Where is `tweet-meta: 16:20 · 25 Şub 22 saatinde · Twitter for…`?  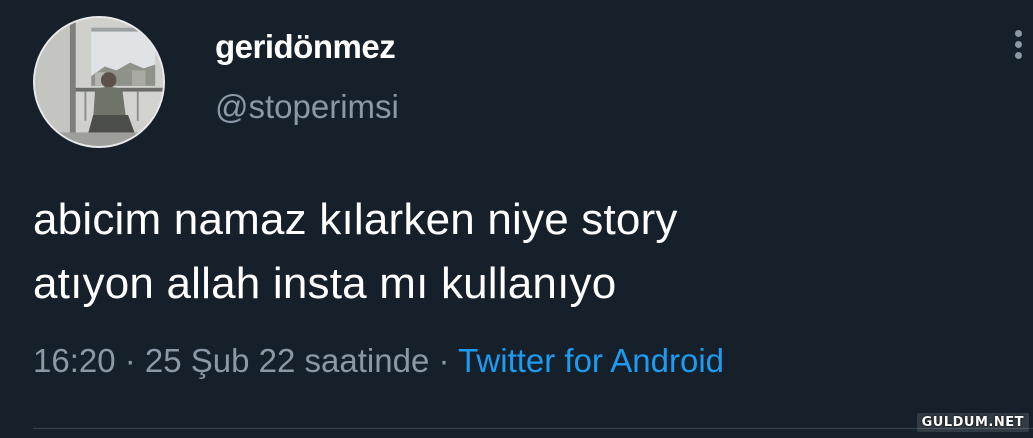 tweet-meta: 16:20 · 25 Şub 22 saatinde · Twitter for… is located at coordinates (378, 361).